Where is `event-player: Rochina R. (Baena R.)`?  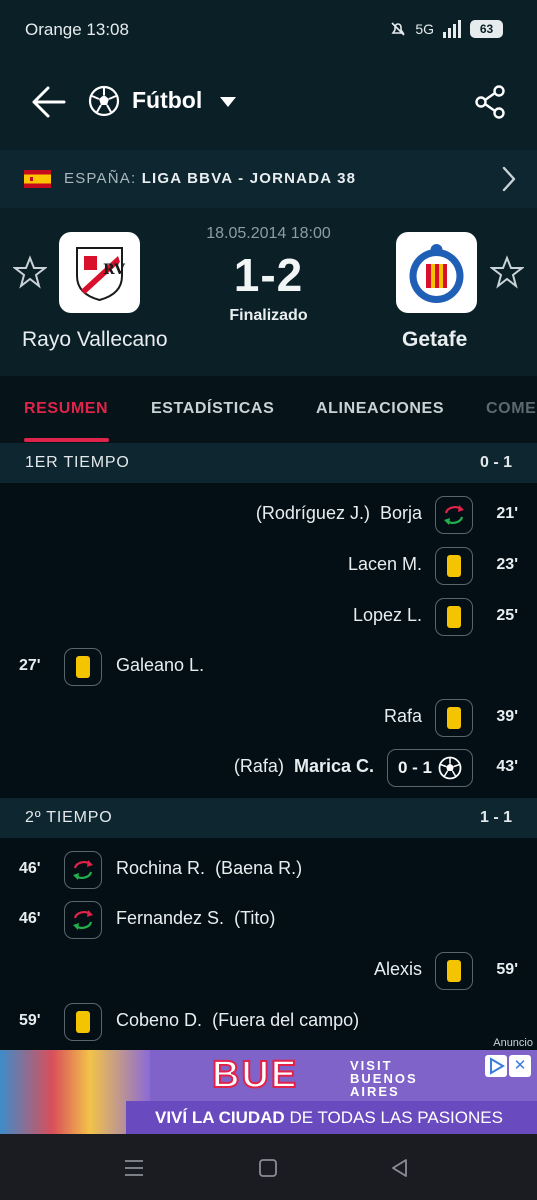
event-player: Rochina R. (Baena R.) is located at coordinates (209, 868).